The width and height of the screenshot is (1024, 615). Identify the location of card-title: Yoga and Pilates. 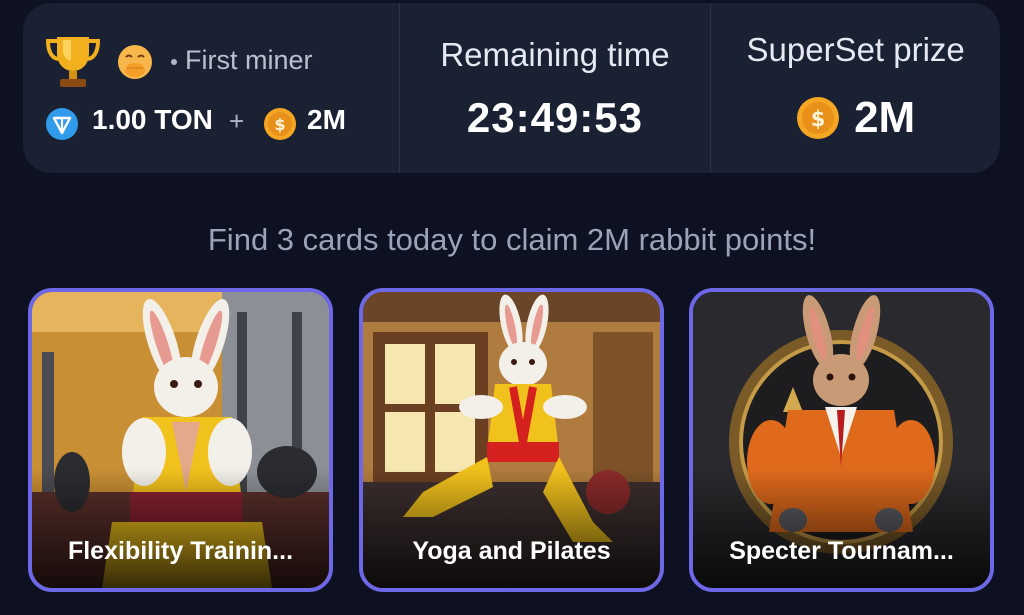
(511, 551).